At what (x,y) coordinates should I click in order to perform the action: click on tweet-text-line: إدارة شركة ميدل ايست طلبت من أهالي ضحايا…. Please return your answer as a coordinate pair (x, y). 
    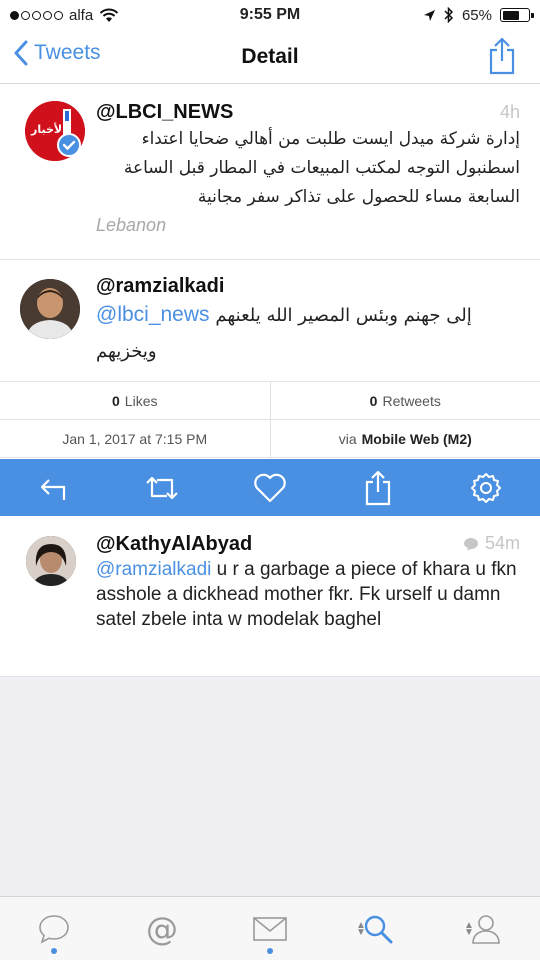
    Looking at the image, I should click on (330, 139).